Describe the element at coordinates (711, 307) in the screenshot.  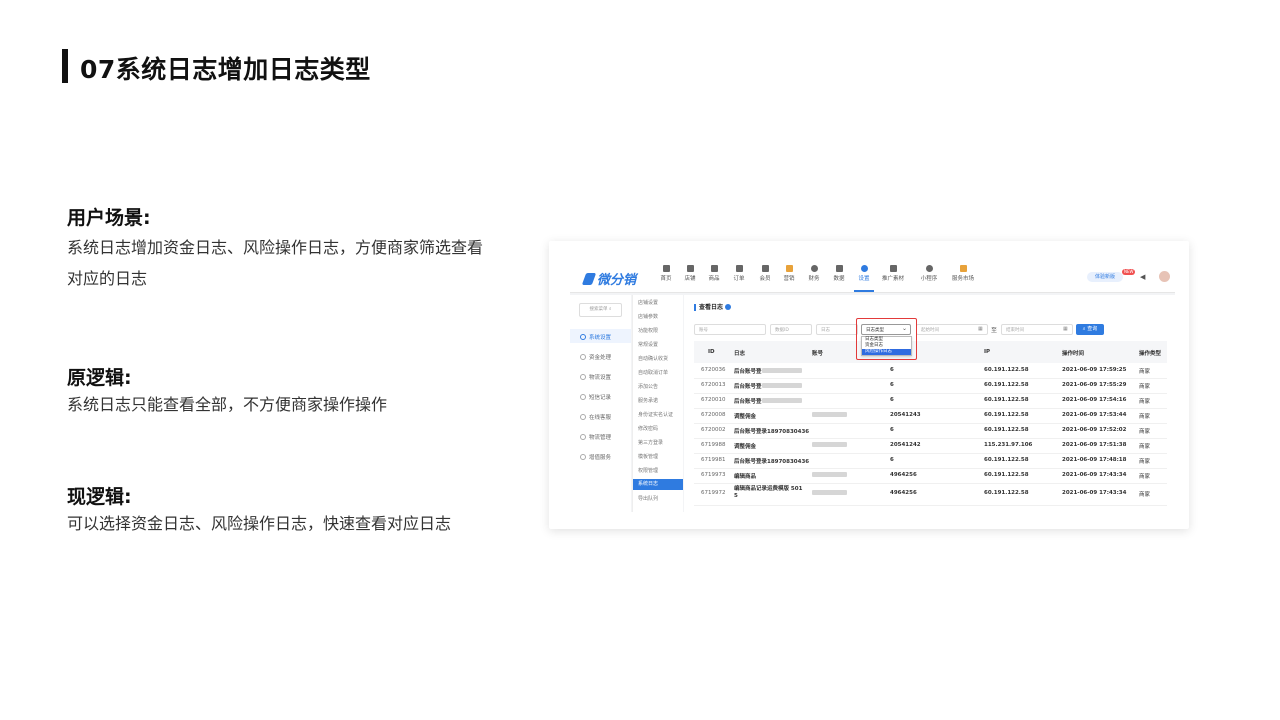
I see `page-title-text: 查看日志` at that location.